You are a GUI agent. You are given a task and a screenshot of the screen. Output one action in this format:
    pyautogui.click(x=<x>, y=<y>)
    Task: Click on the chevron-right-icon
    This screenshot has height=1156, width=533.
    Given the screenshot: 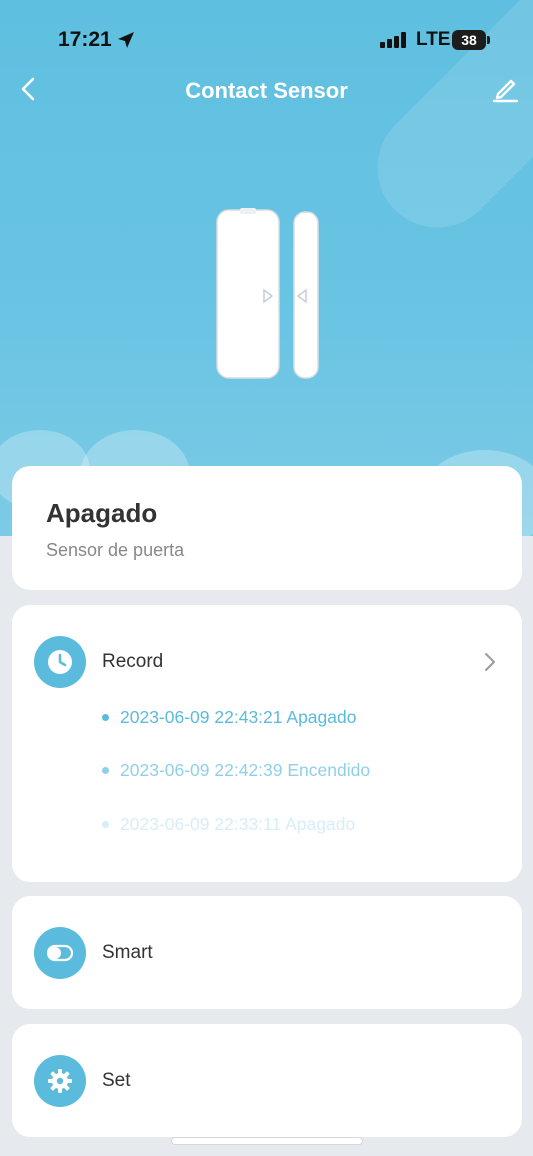 What is the action you would take?
    pyautogui.click(x=490, y=662)
    